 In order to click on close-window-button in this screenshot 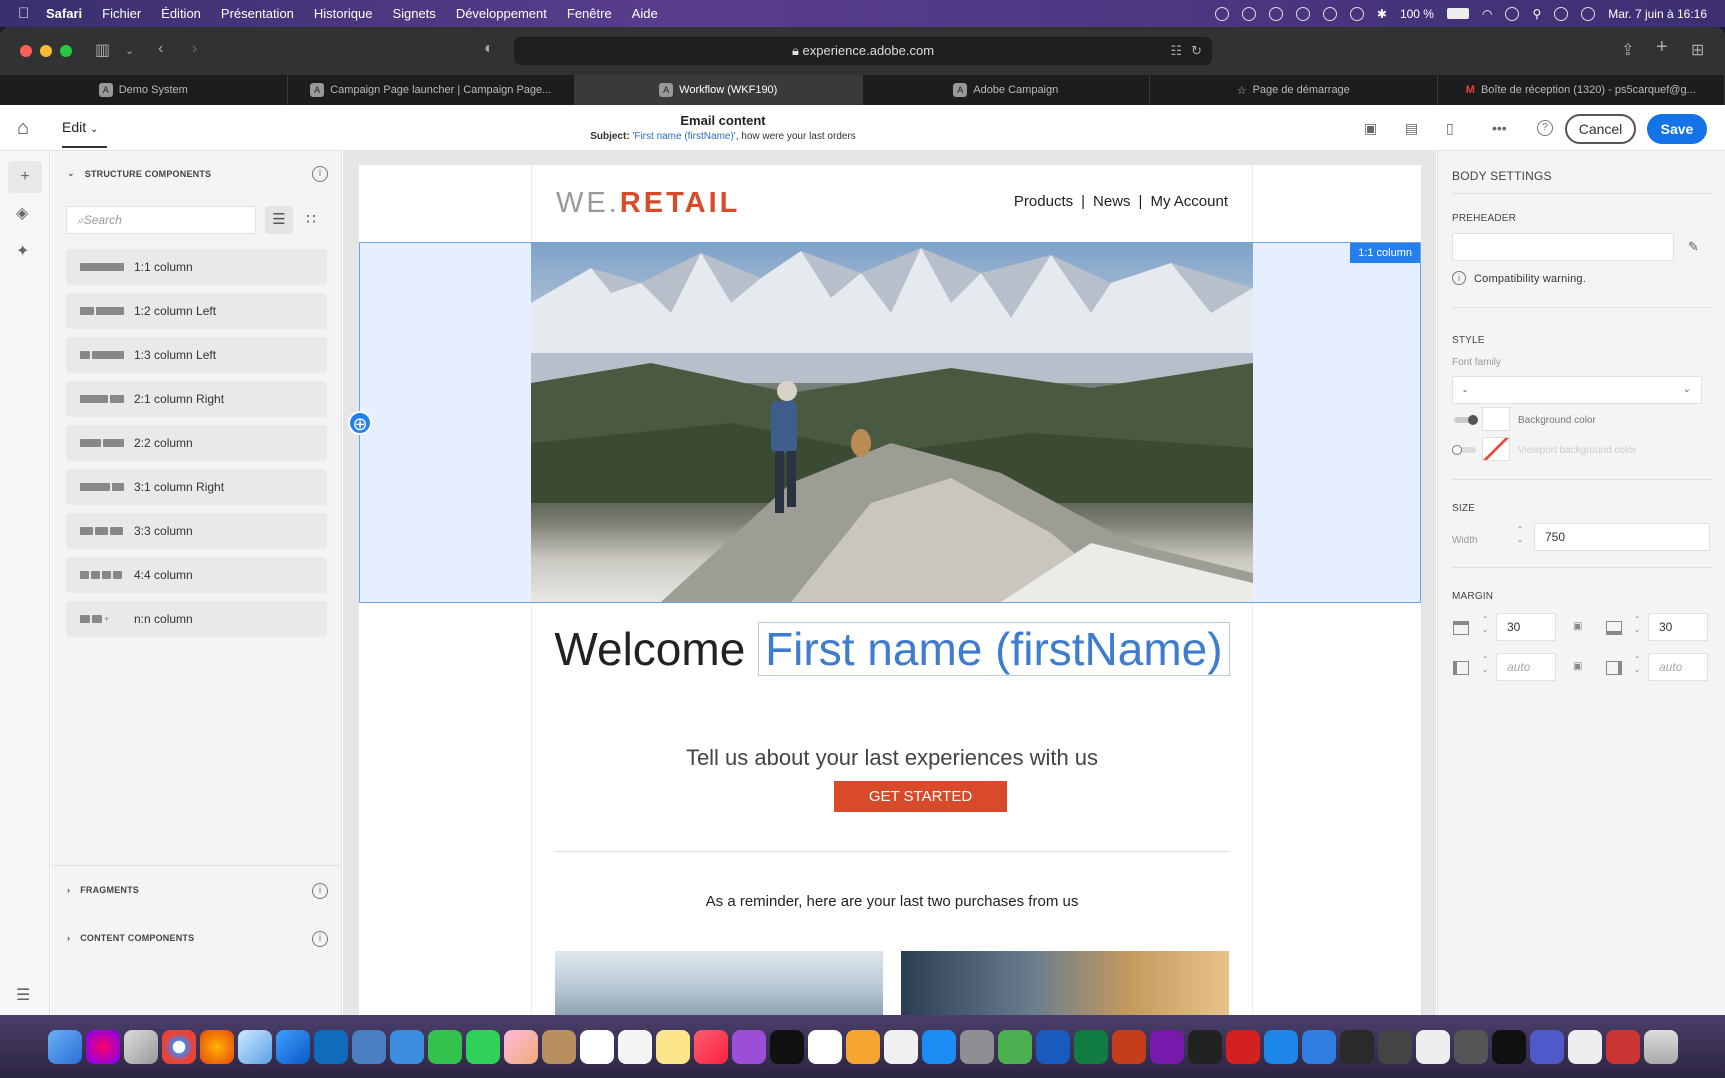, I will do `click(26, 51)`.